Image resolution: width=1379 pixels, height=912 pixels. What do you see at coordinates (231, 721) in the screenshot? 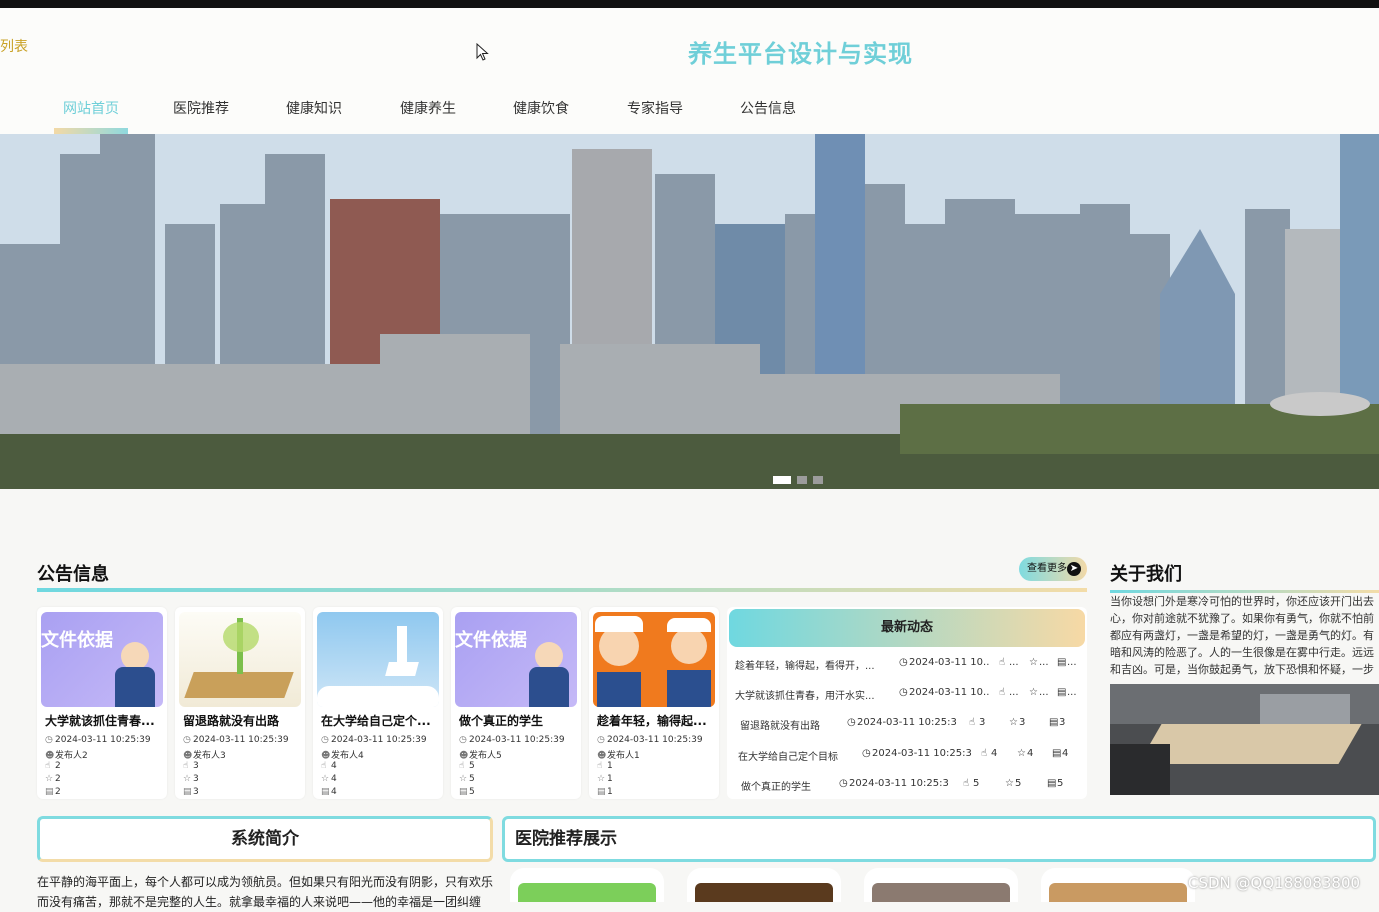
I see `card-title: 留退路就没有出路` at bounding box center [231, 721].